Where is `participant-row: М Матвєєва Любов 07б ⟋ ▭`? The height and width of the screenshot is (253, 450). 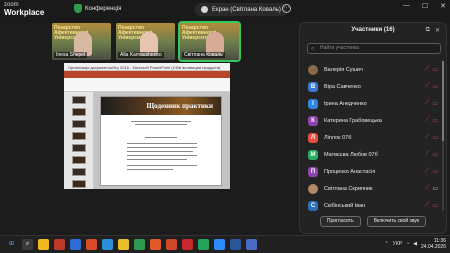
participant-row: М Матвєєва Любов 07б ⟋ ▭ is located at coordinates (372, 154).